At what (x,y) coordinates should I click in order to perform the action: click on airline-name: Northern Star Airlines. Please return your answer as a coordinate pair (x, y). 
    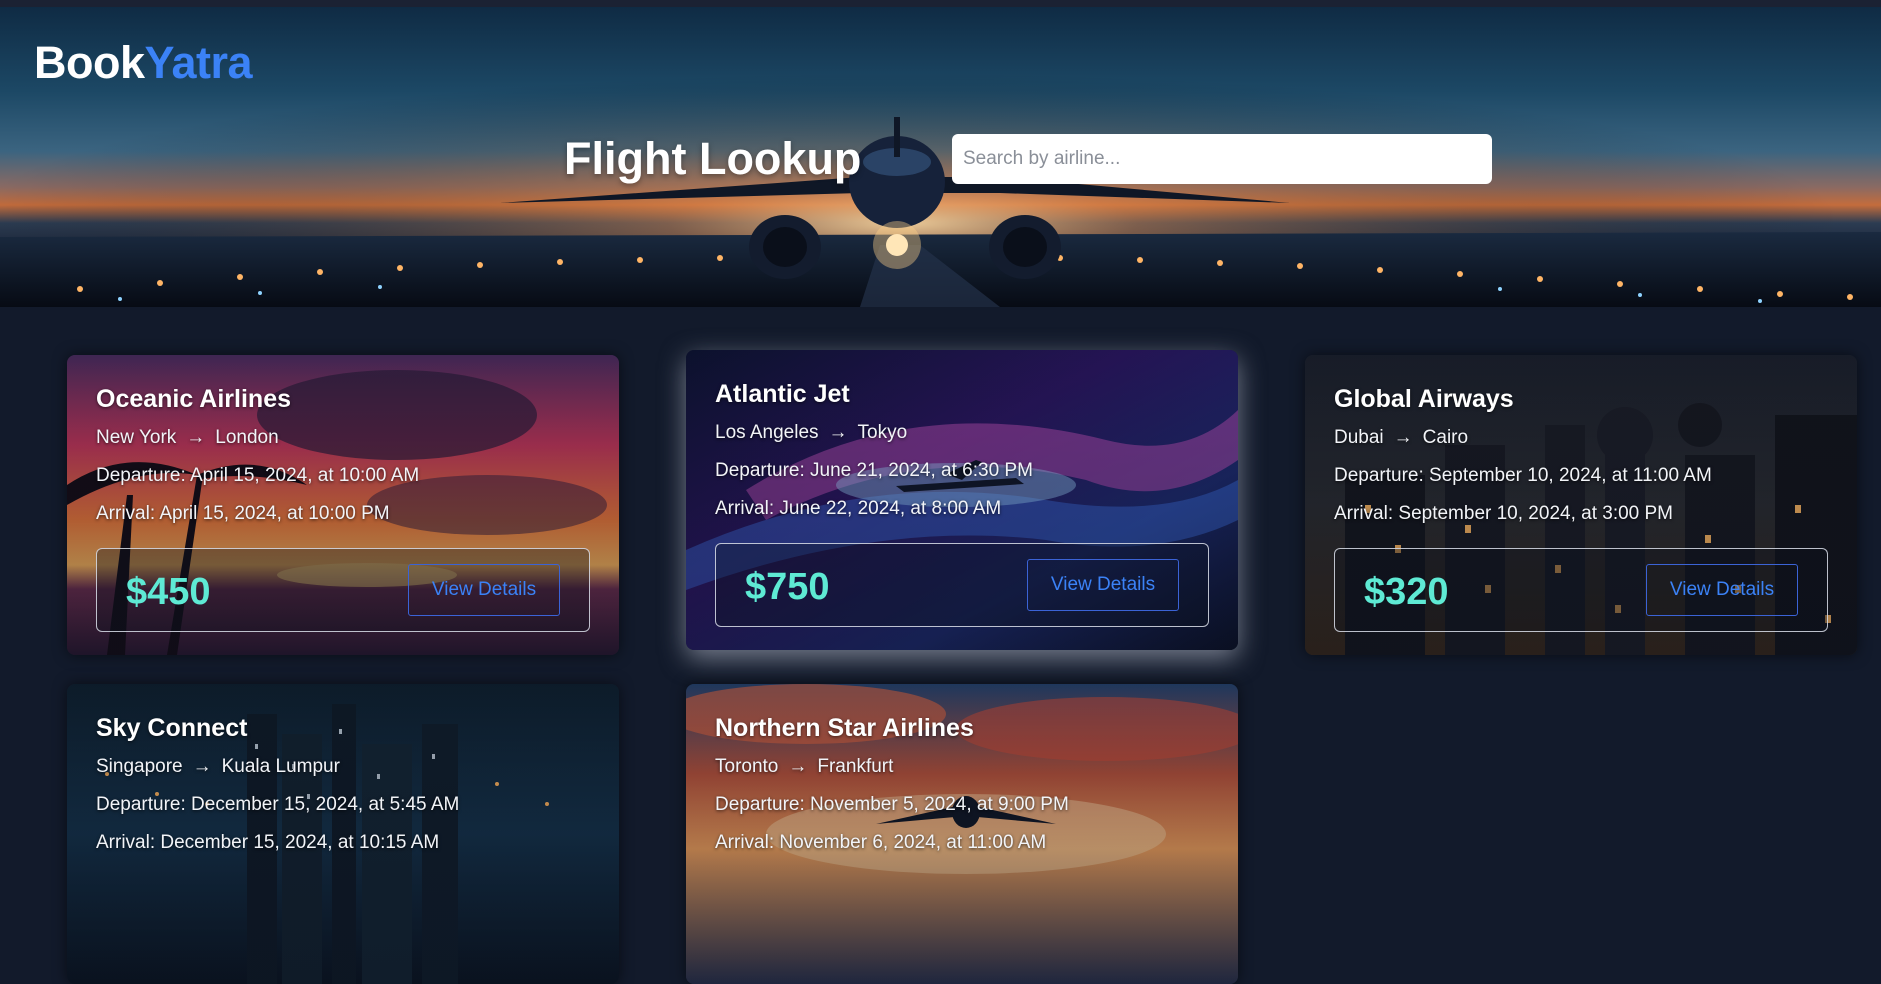
    Looking at the image, I should click on (844, 728).